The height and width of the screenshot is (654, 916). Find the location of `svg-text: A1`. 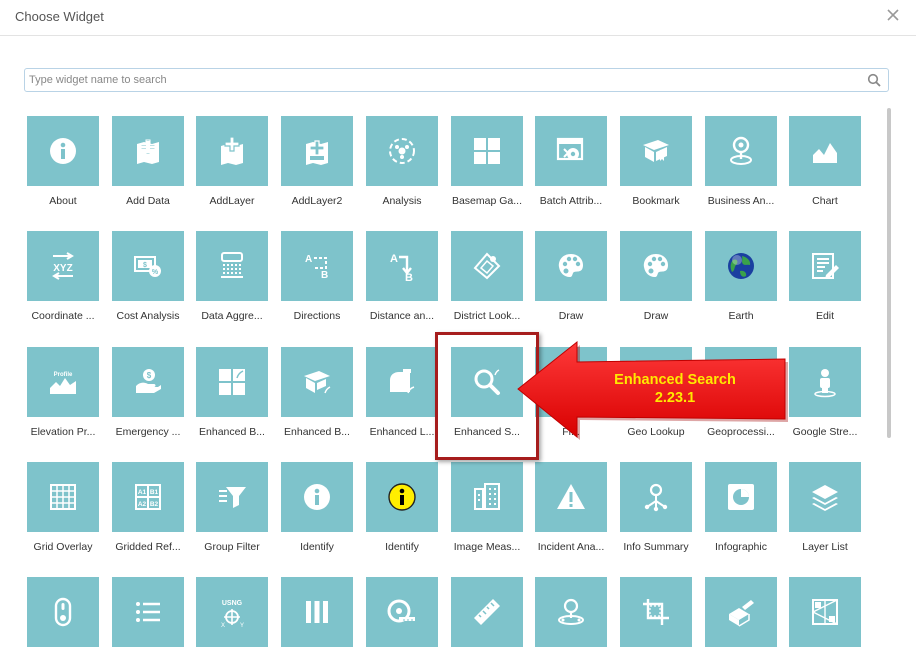

svg-text: A1 is located at coordinates (142, 492).